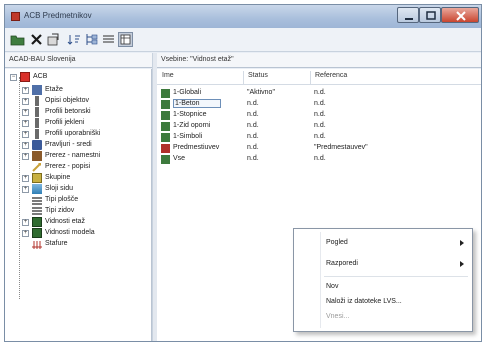 The width and height of the screenshot is (484, 345). Describe the element at coordinates (15, 16) in the screenshot. I see `app-icon` at that location.